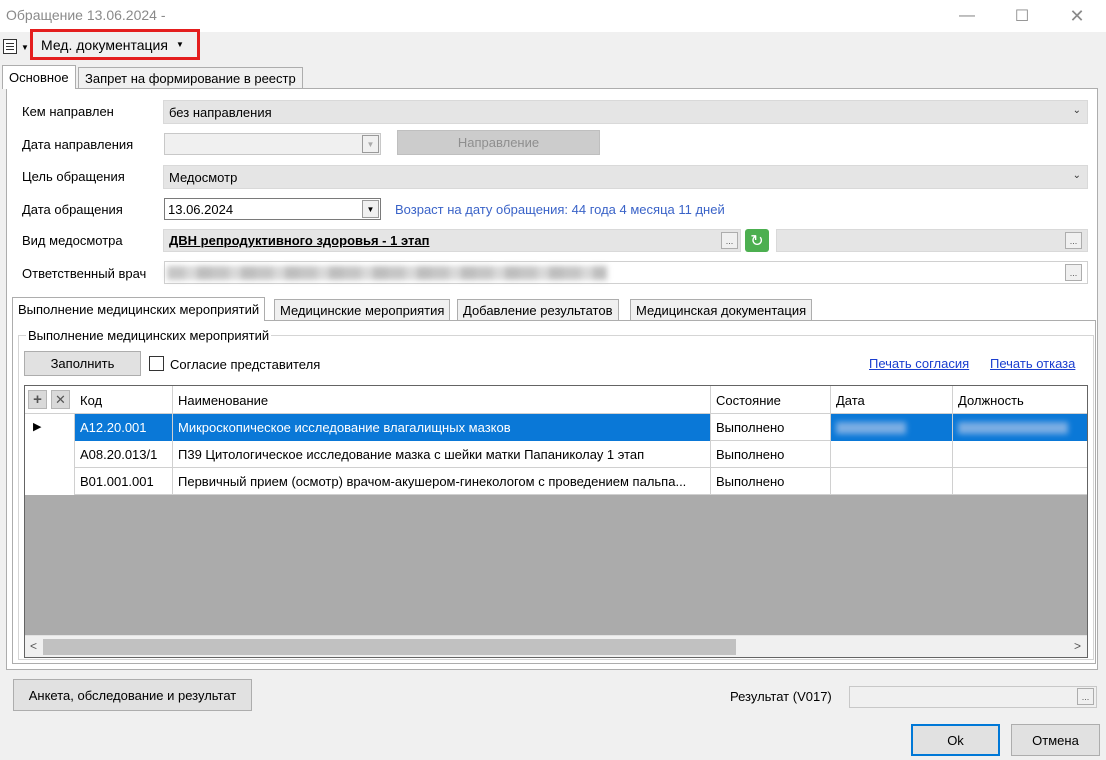 The image size is (1106, 760). Describe the element at coordinates (387, 273) in the screenshot. I see `doctor-name-redacted` at that location.